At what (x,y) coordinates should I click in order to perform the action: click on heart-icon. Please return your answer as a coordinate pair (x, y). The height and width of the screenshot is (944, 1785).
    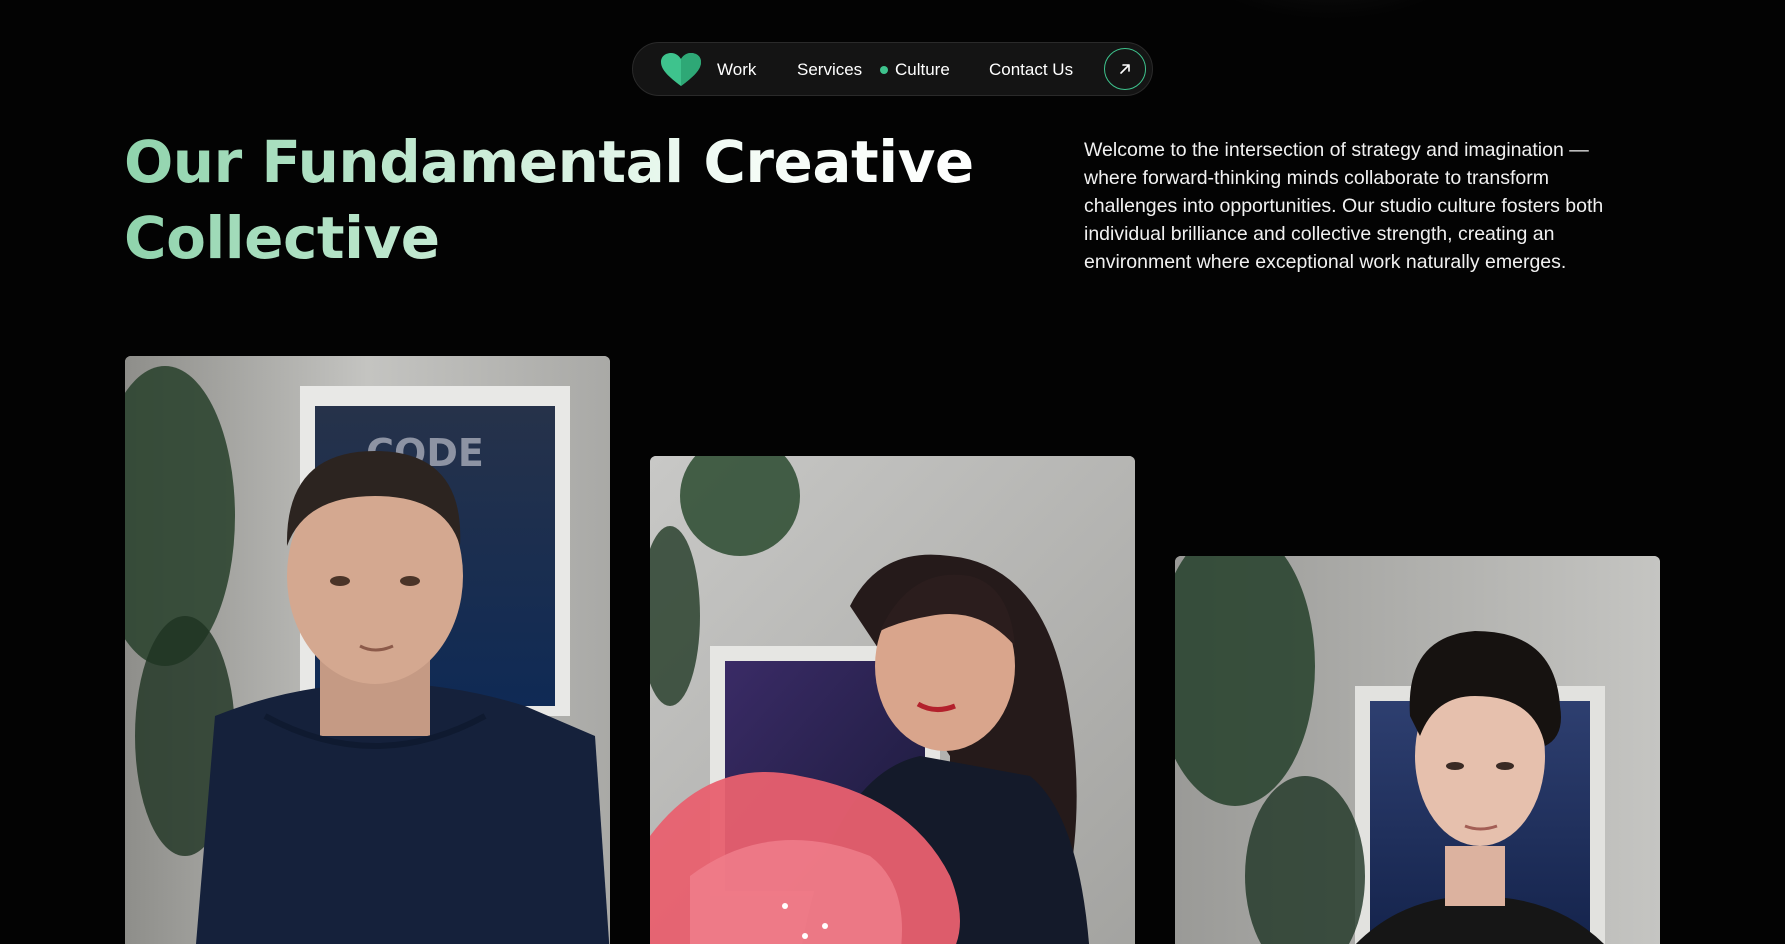
    Looking at the image, I should click on (681, 70).